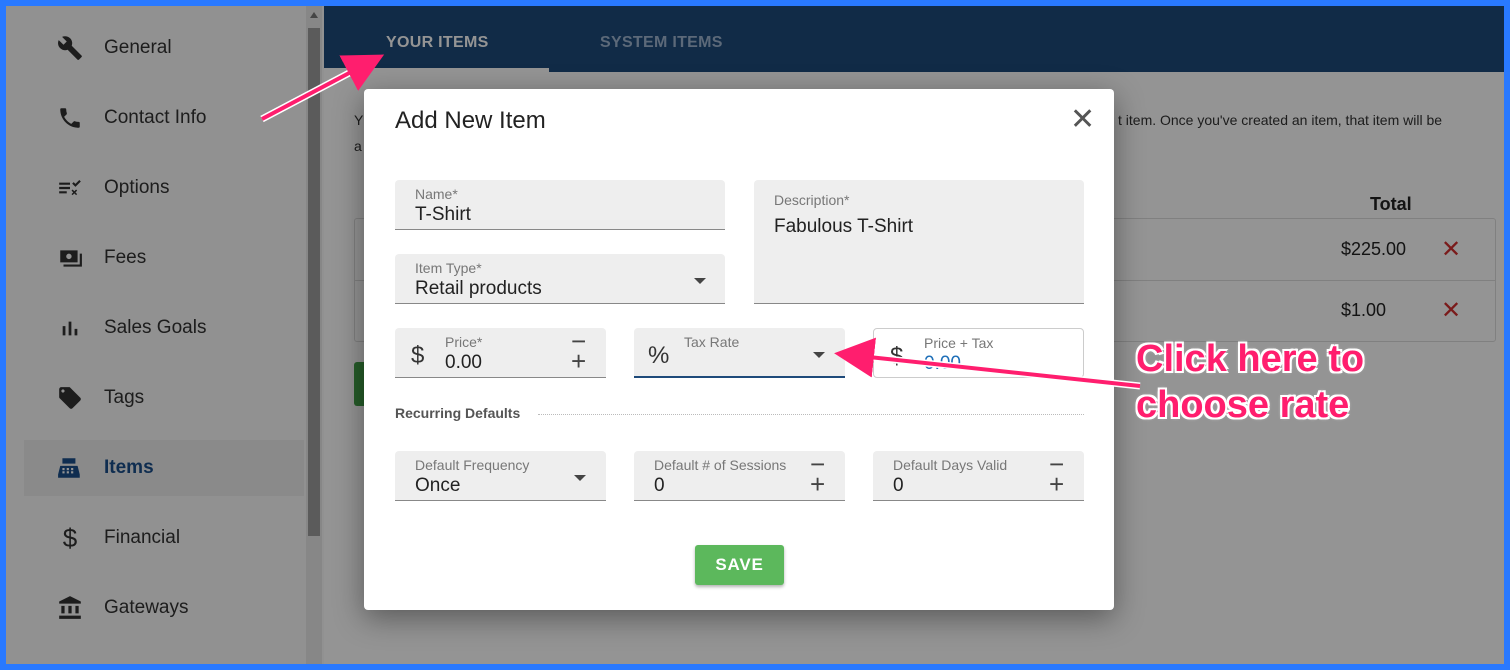  I want to click on default-sessions-value: 0, so click(659, 485).